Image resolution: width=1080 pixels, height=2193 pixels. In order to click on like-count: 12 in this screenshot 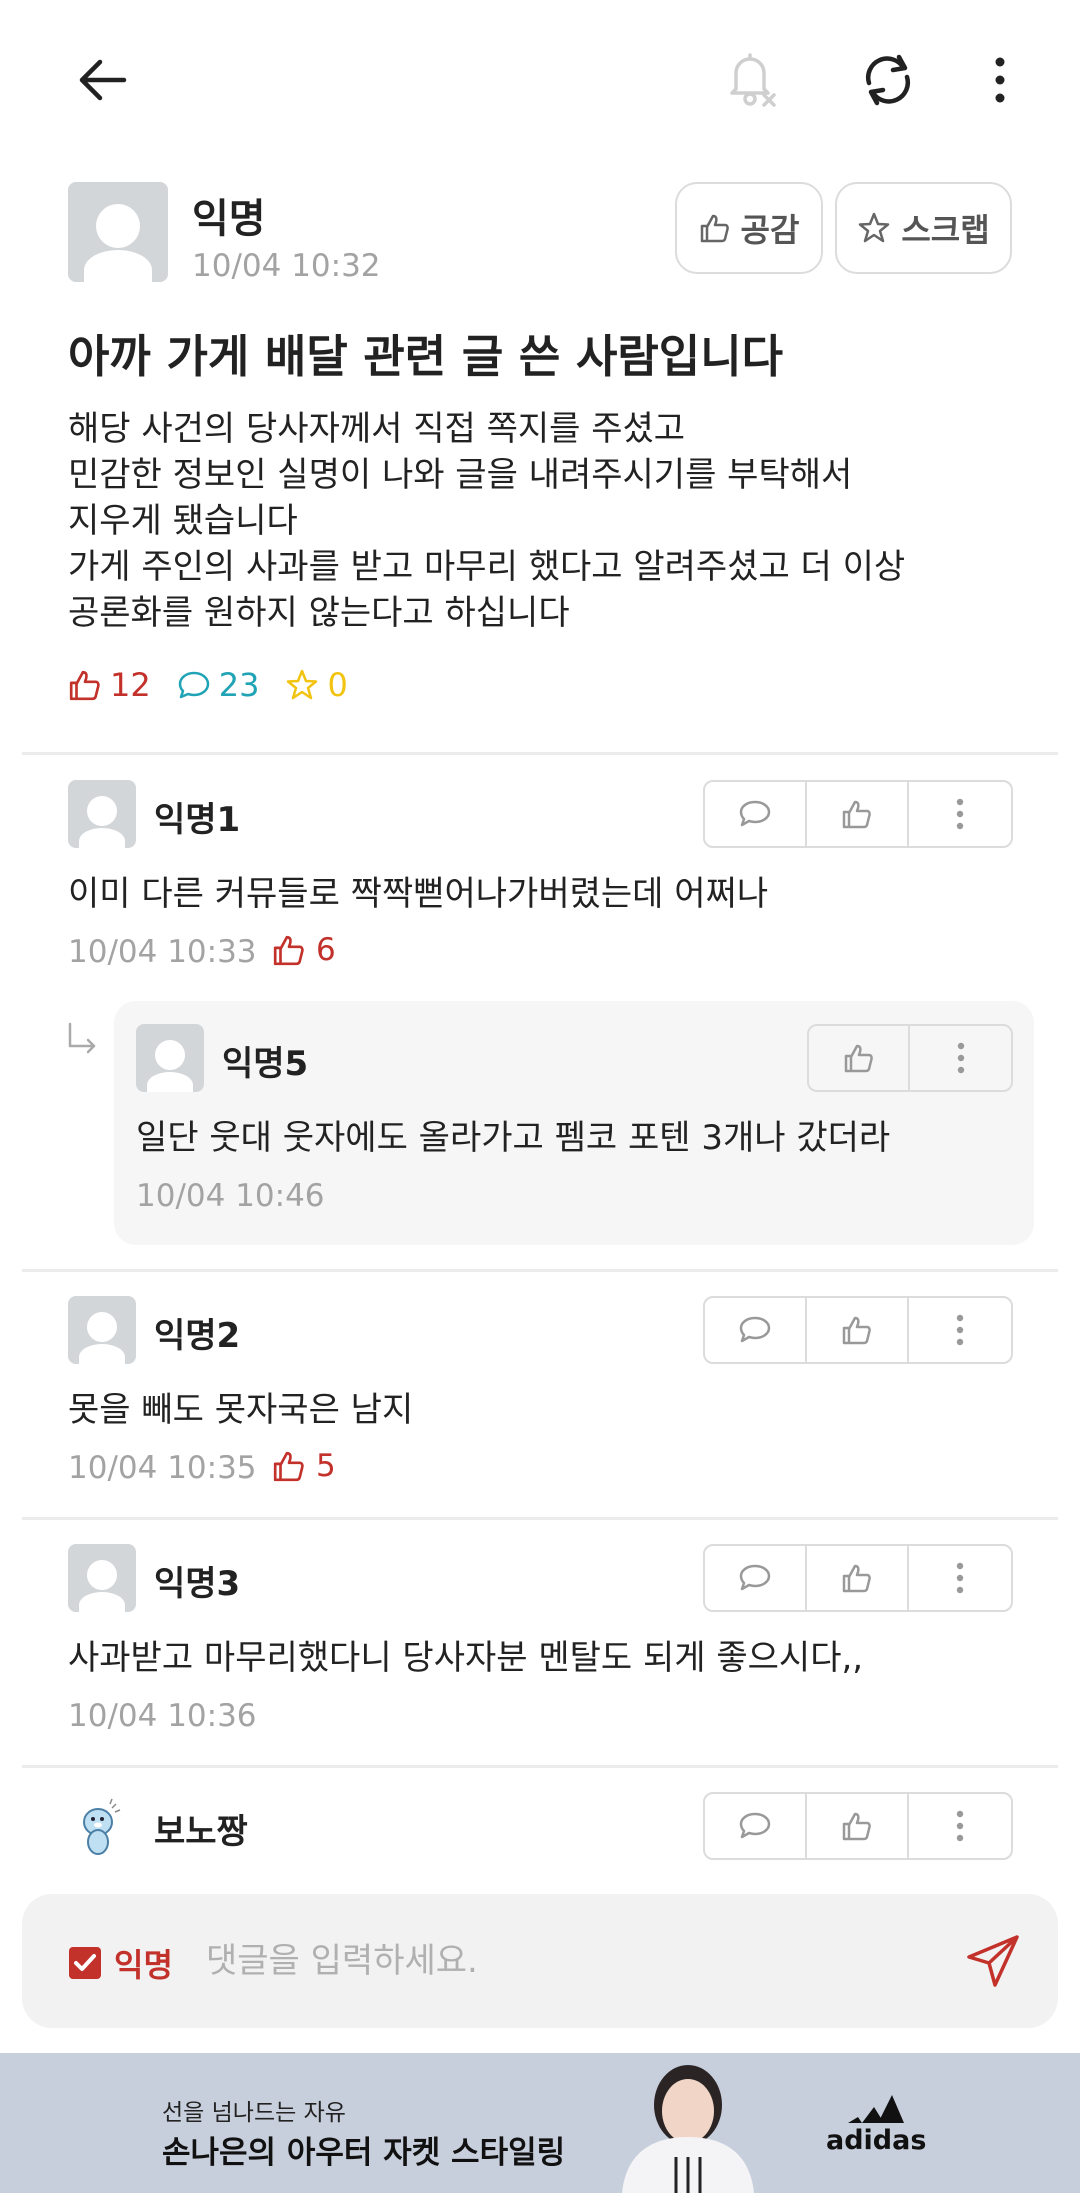, I will do `click(109, 685)`.